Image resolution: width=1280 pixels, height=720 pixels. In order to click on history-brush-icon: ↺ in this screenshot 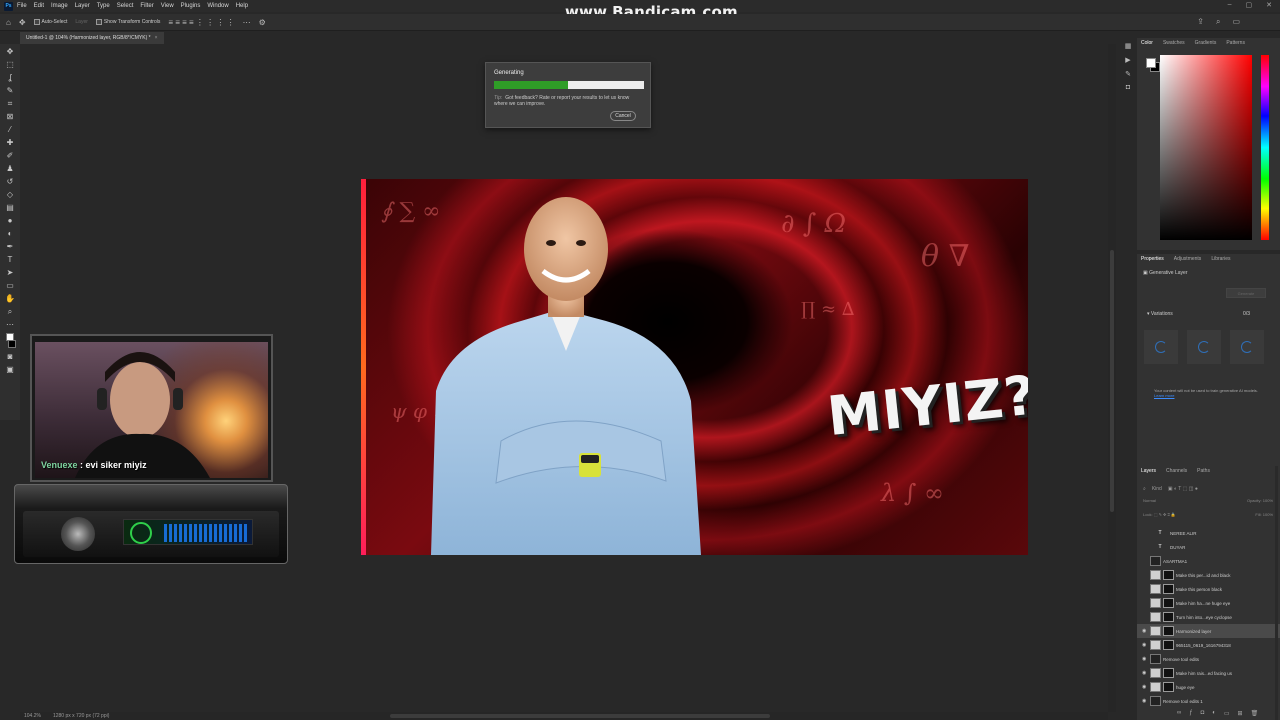, I will do `click(10, 181)`.